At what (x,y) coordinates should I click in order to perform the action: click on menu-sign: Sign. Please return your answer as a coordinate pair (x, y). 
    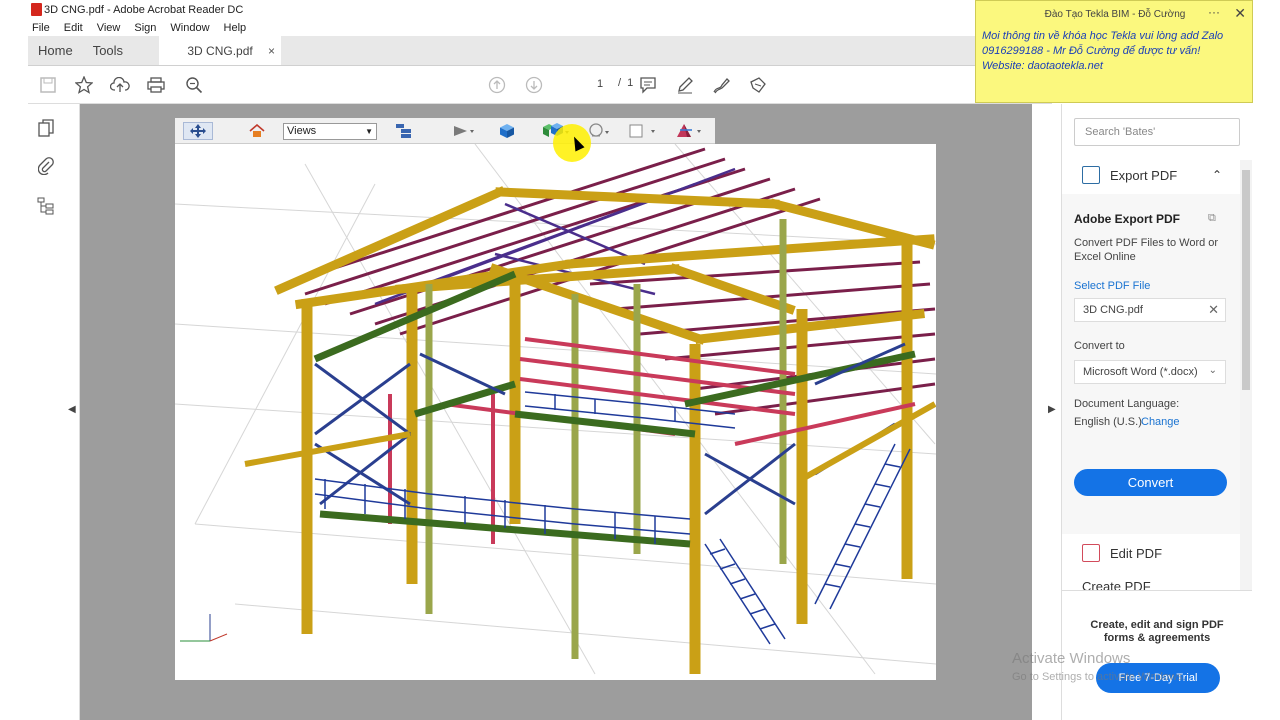
    Looking at the image, I should click on (145, 28).